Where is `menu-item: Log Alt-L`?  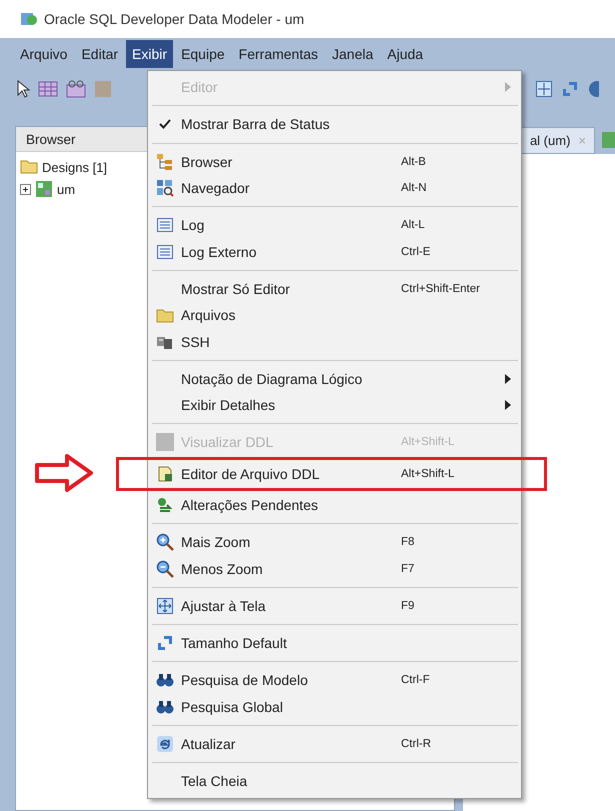
menu-item: Log Alt-L is located at coordinates (334, 225).